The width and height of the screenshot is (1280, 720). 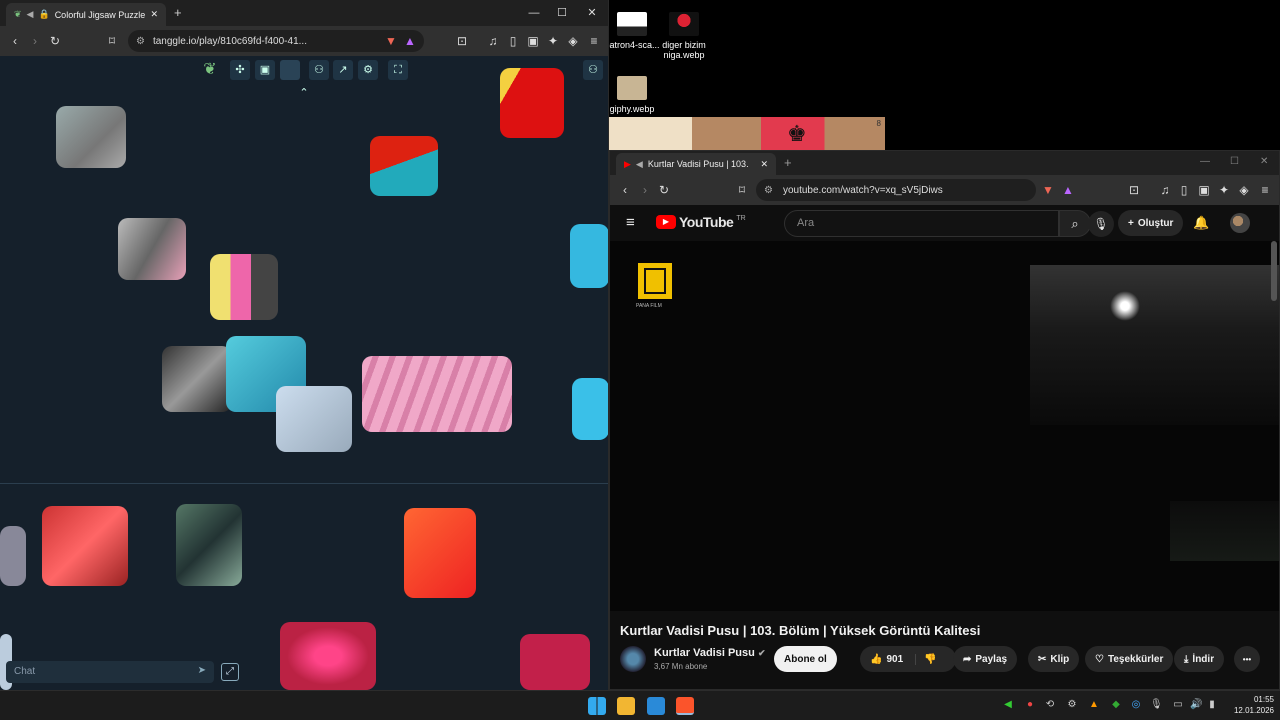 What do you see at coordinates (398, 70) in the screenshot?
I see `fullscreen-icon: ⛶` at bounding box center [398, 70].